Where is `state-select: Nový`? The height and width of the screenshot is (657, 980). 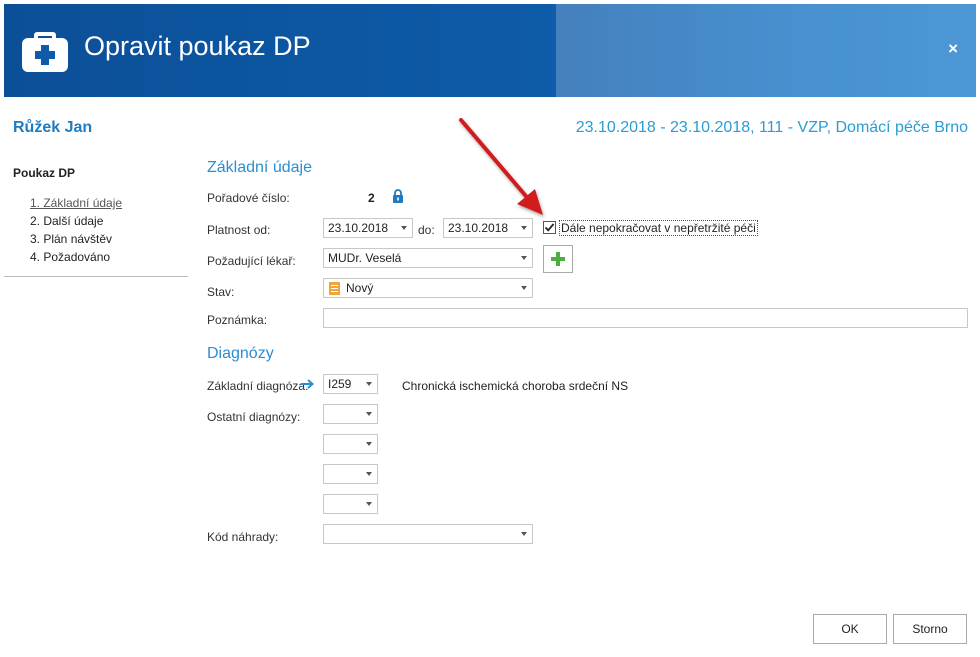 state-select: Nový is located at coordinates (428, 288).